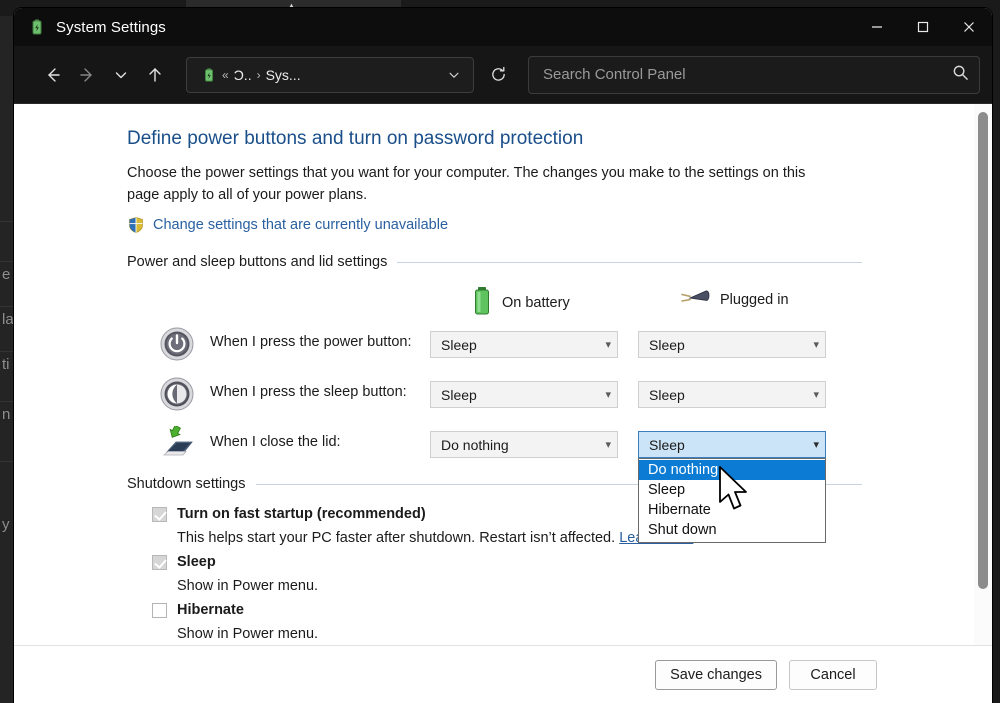 The image size is (1000, 703). Describe the element at coordinates (196, 562) in the screenshot. I see `checkbox-label-sleep: Sleep` at that location.